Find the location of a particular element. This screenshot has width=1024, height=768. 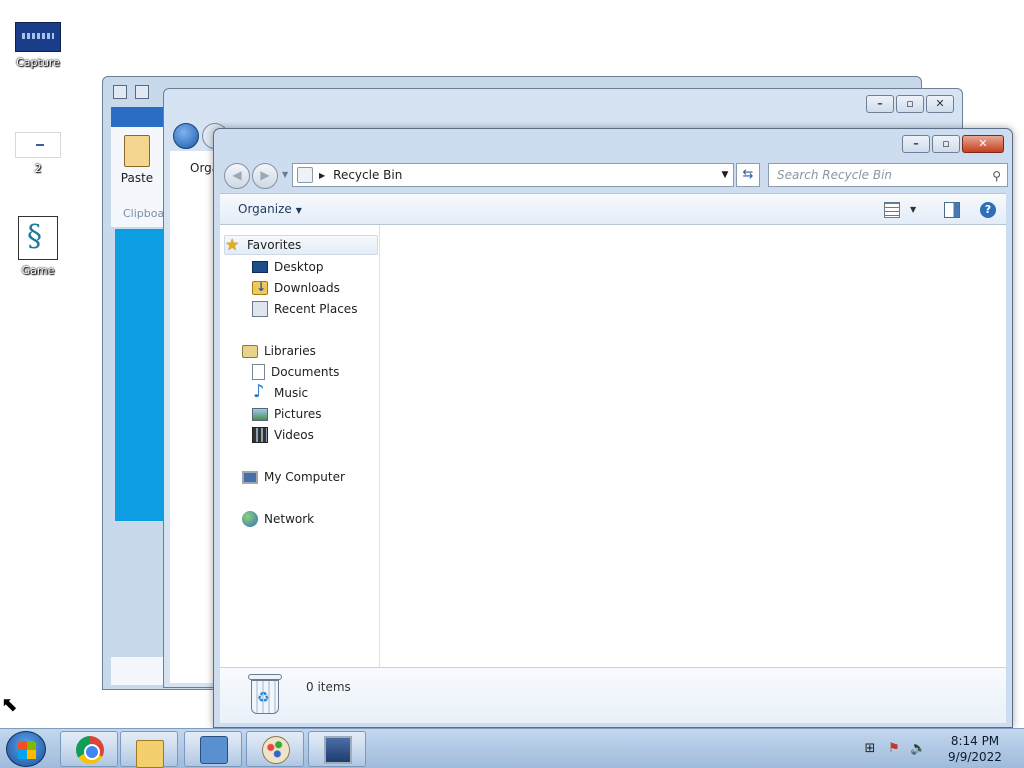

chrome-icon is located at coordinates (90, 750).